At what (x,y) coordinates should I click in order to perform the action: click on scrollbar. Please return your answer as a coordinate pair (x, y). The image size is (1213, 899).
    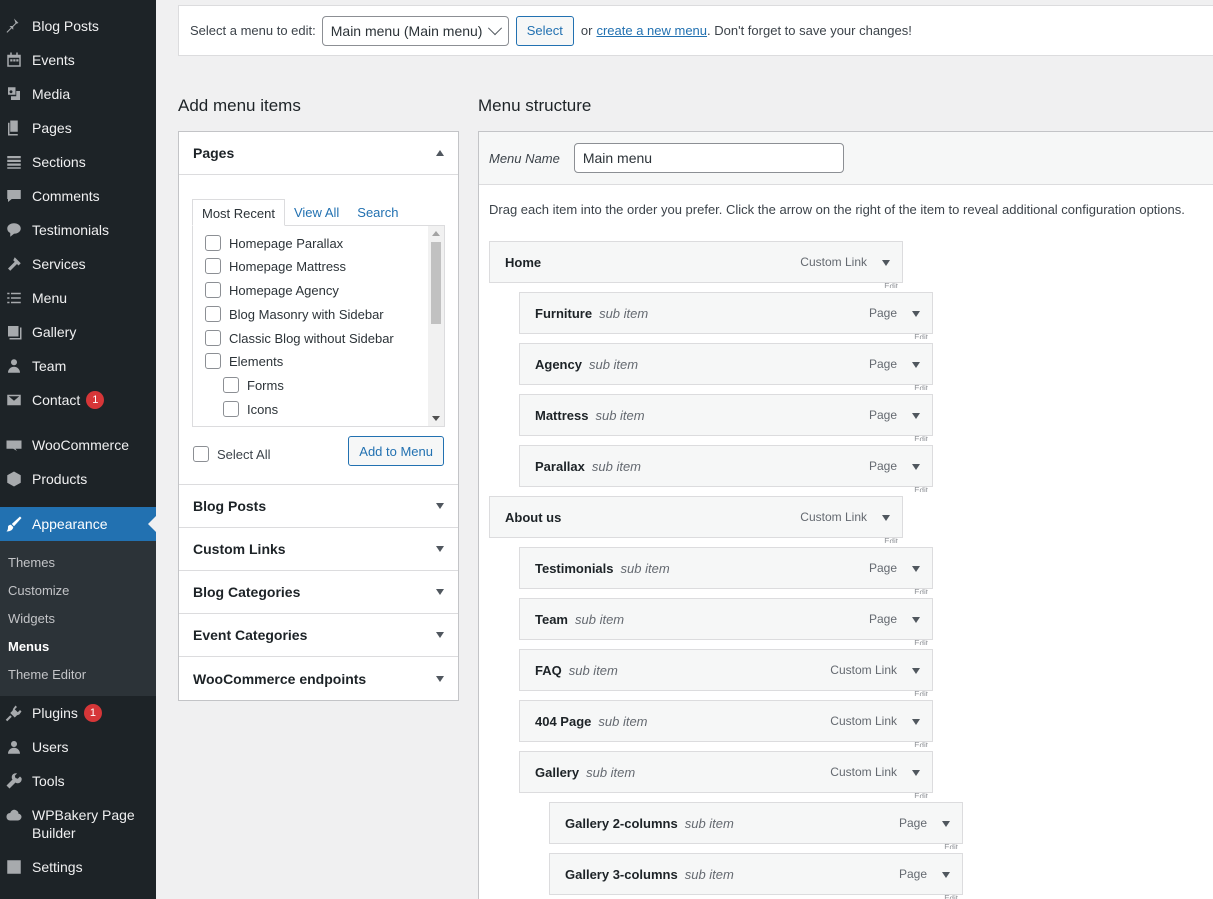
    Looking at the image, I should click on (436, 326).